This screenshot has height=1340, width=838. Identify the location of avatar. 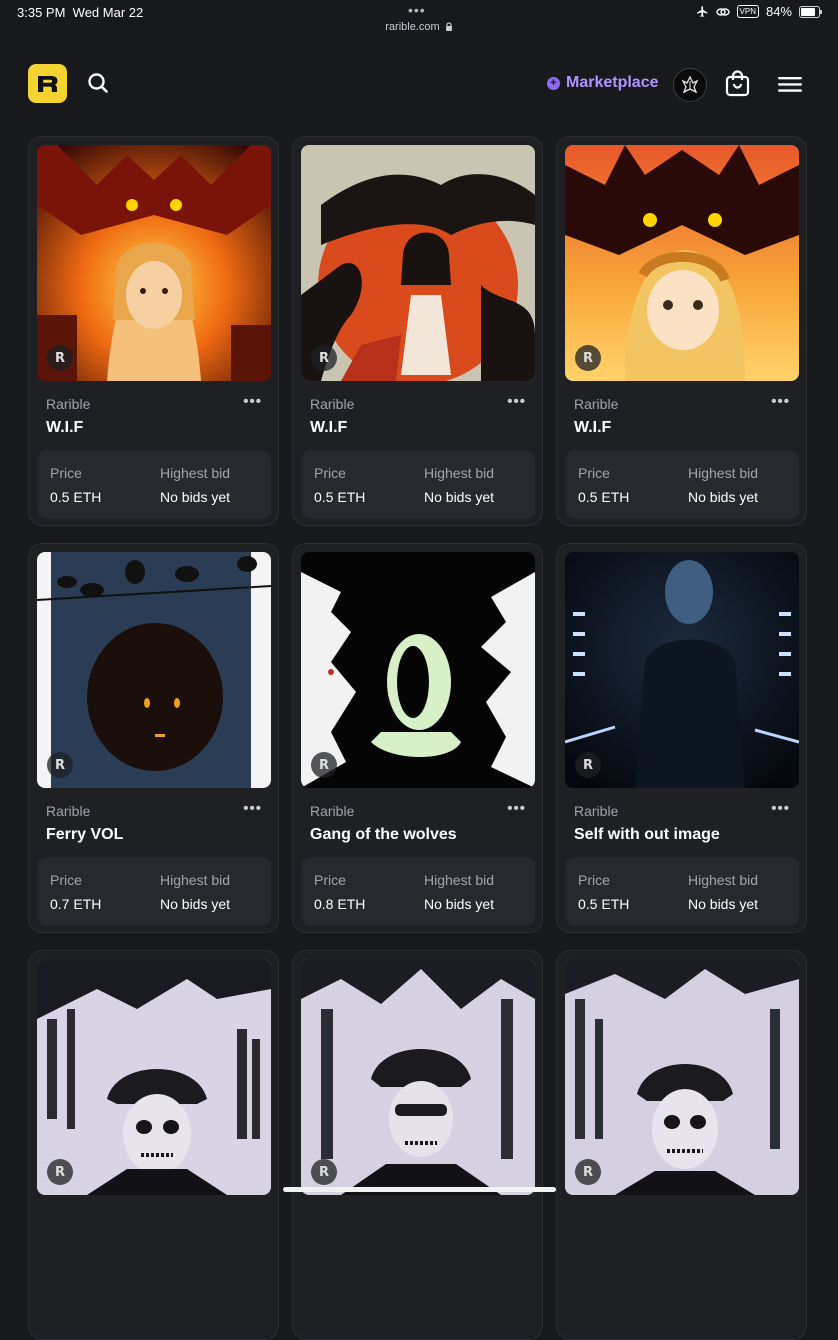
(690, 85).